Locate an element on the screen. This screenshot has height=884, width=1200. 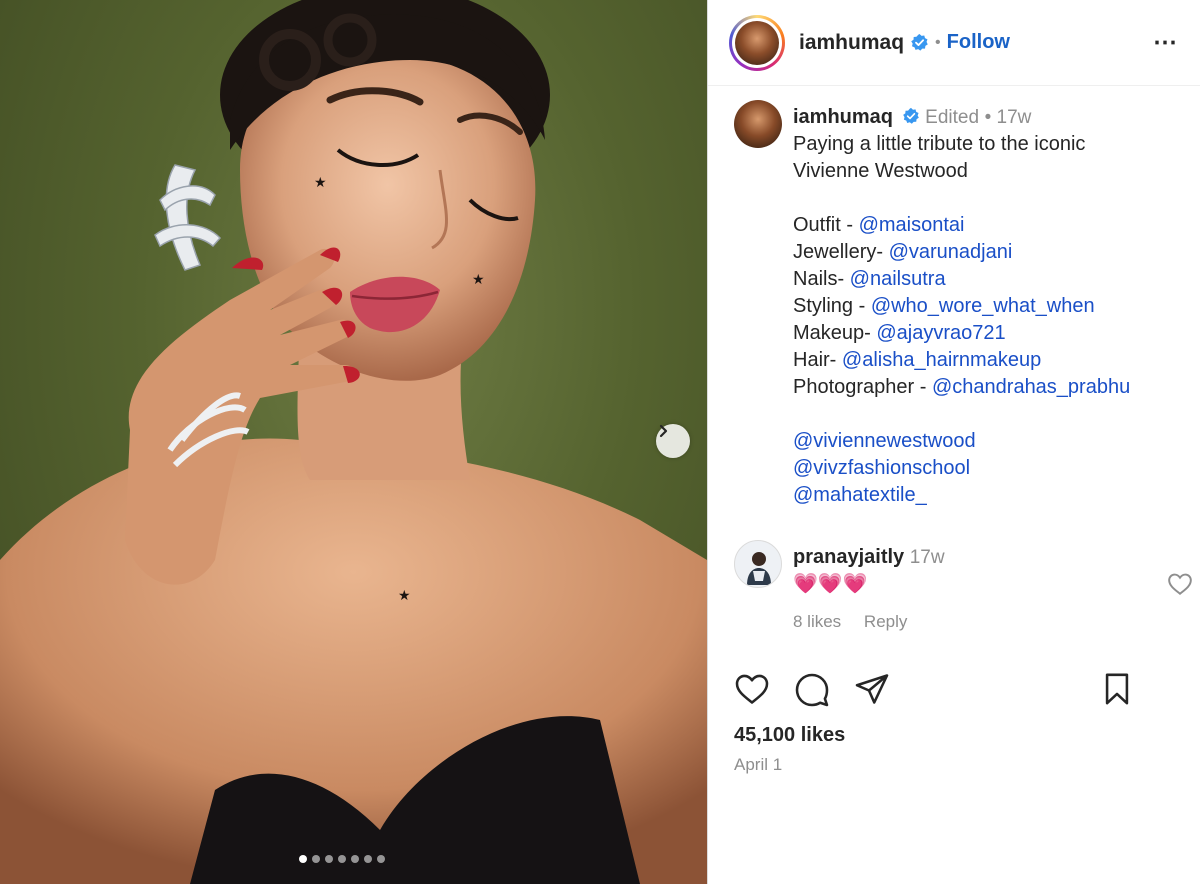
follow-button: Follow is located at coordinates (978, 42).